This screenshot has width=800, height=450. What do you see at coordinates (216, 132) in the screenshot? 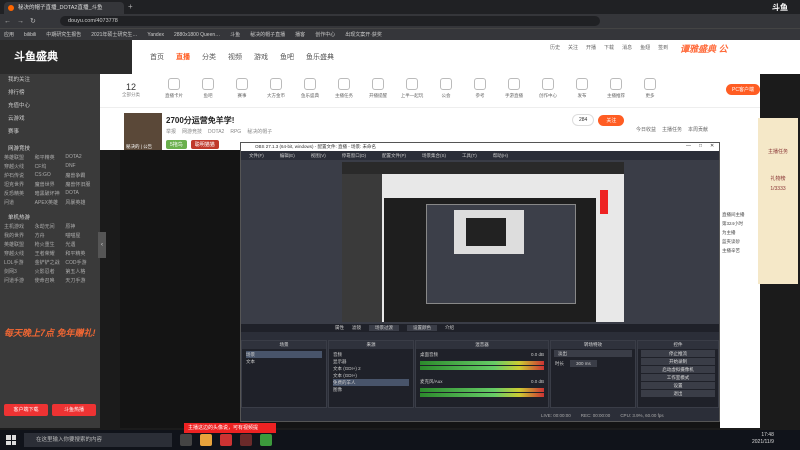
I see `breadcrumb-item: DOTA2` at bounding box center [216, 132].